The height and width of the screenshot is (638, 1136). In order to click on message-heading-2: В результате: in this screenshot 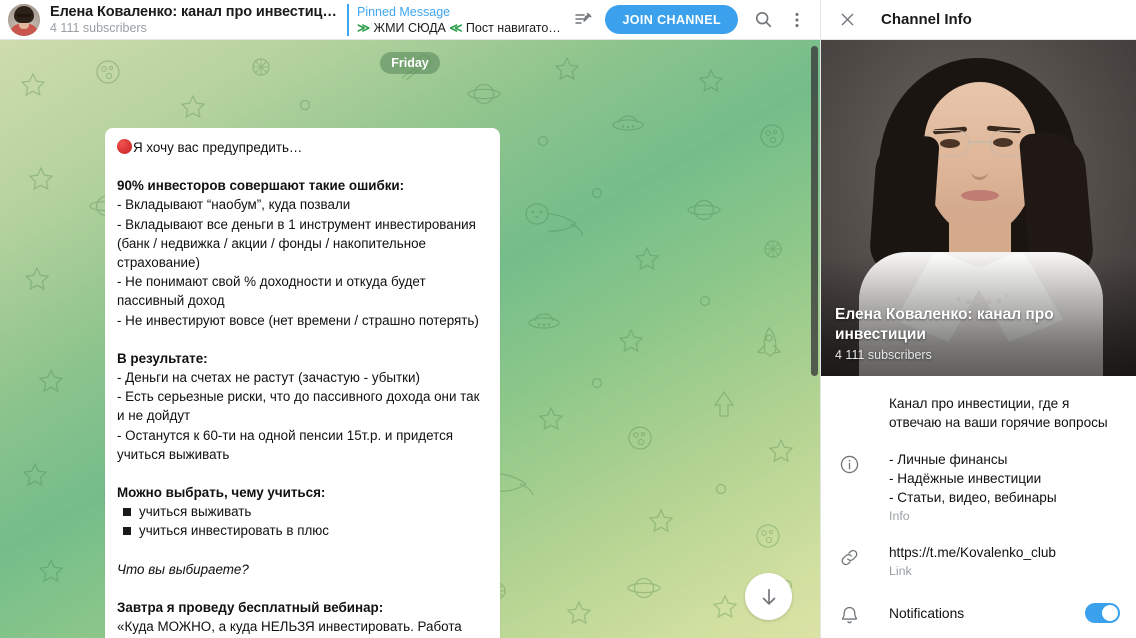, I will do `click(302, 358)`.